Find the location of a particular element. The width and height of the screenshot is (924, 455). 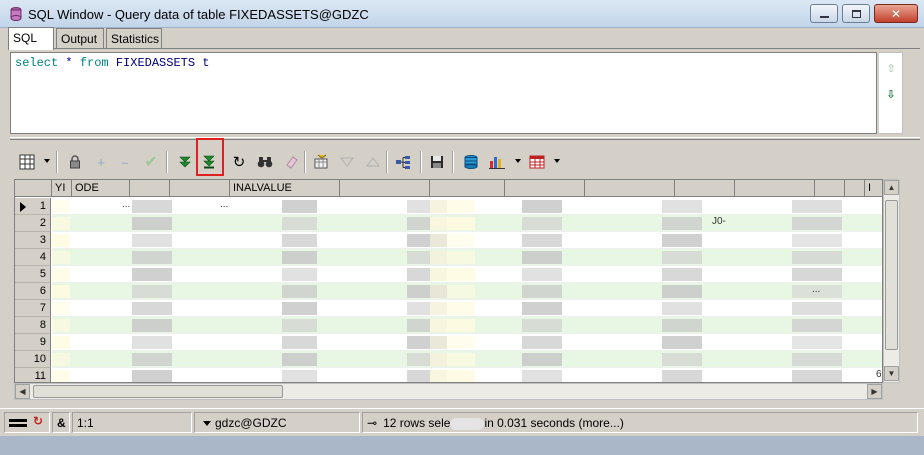

filter-up-icon is located at coordinates (373, 162).